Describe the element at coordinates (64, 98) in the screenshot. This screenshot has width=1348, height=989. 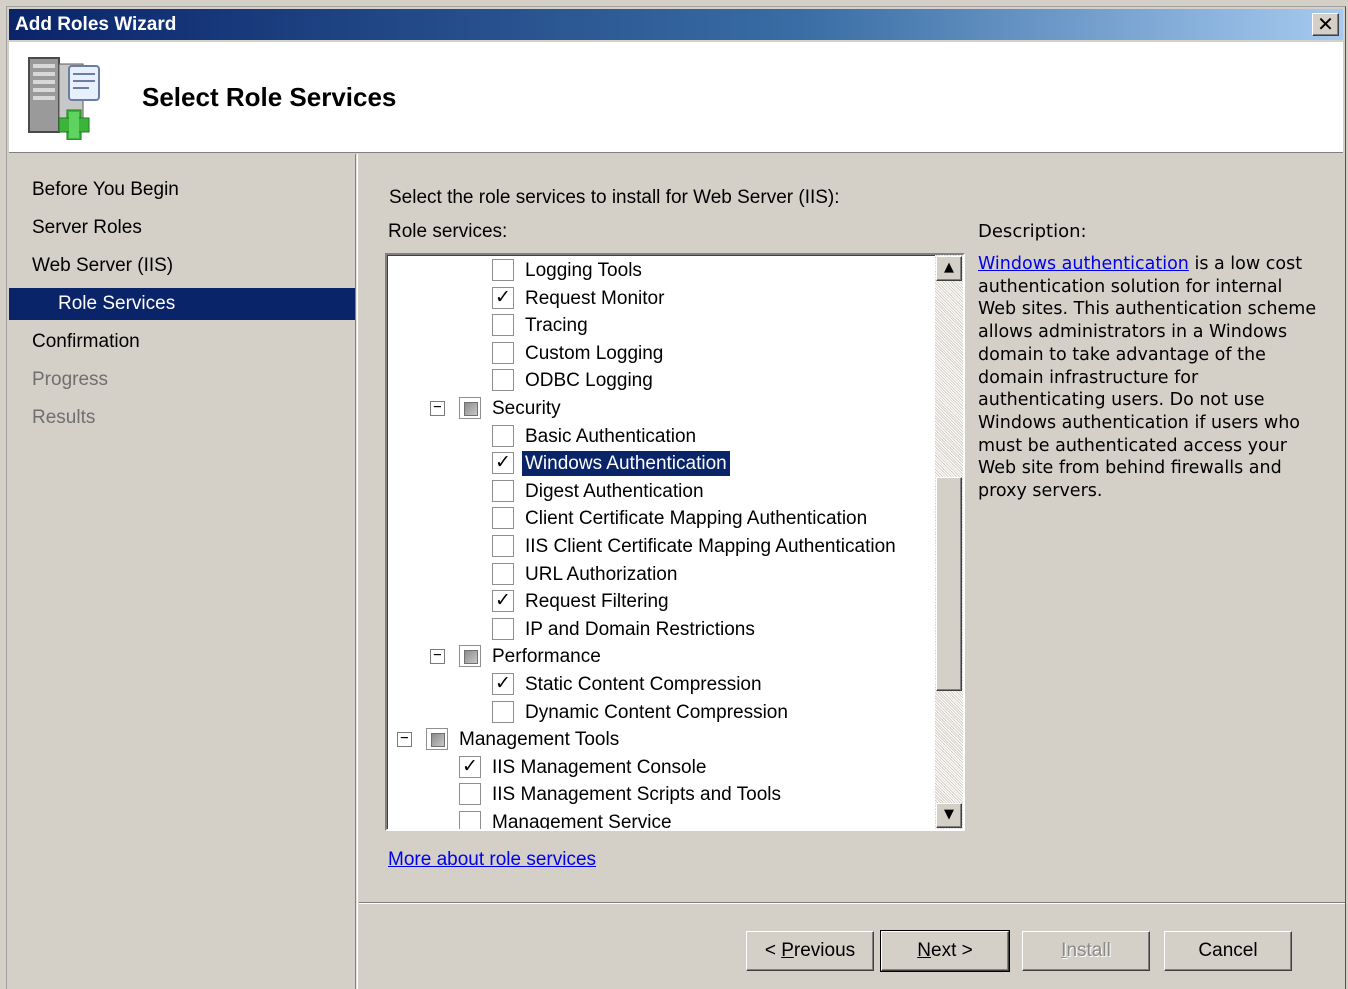
I see `server-add-icon` at that location.